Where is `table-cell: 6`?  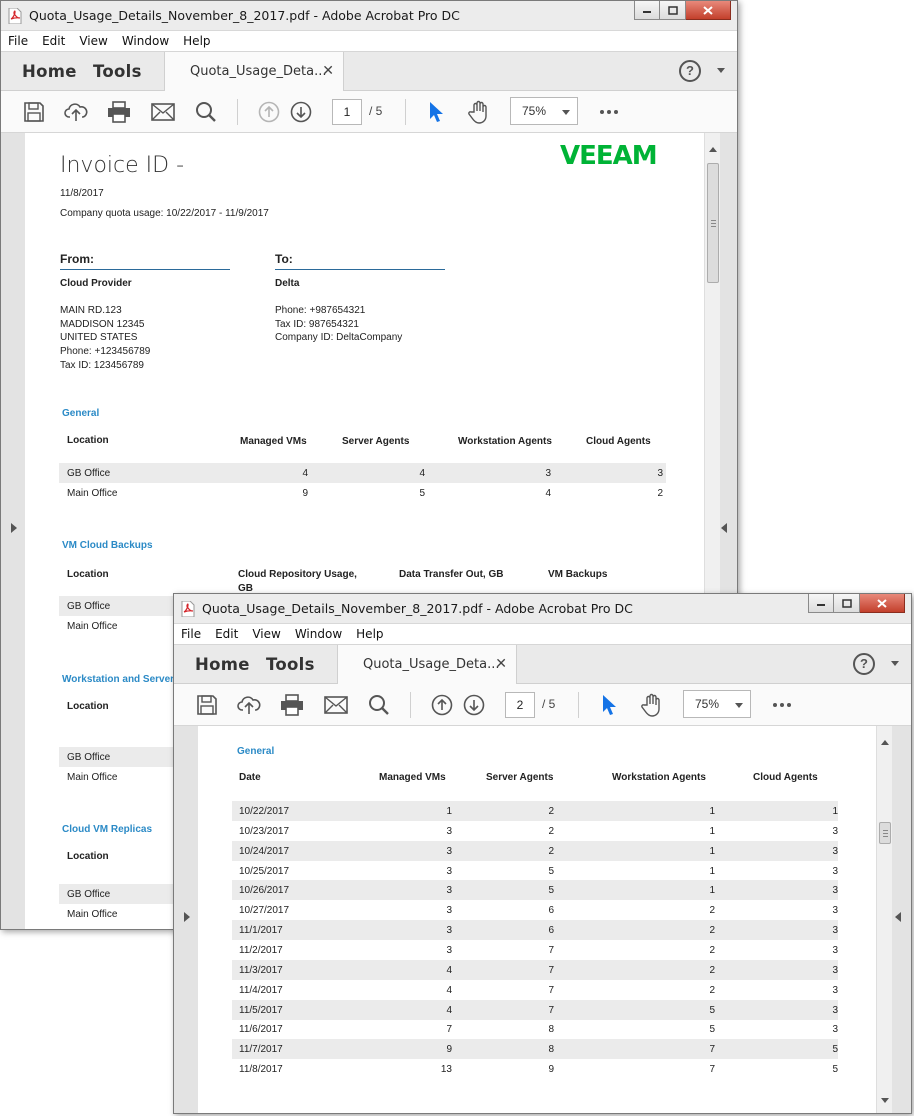 table-cell: 6 is located at coordinates (551, 911).